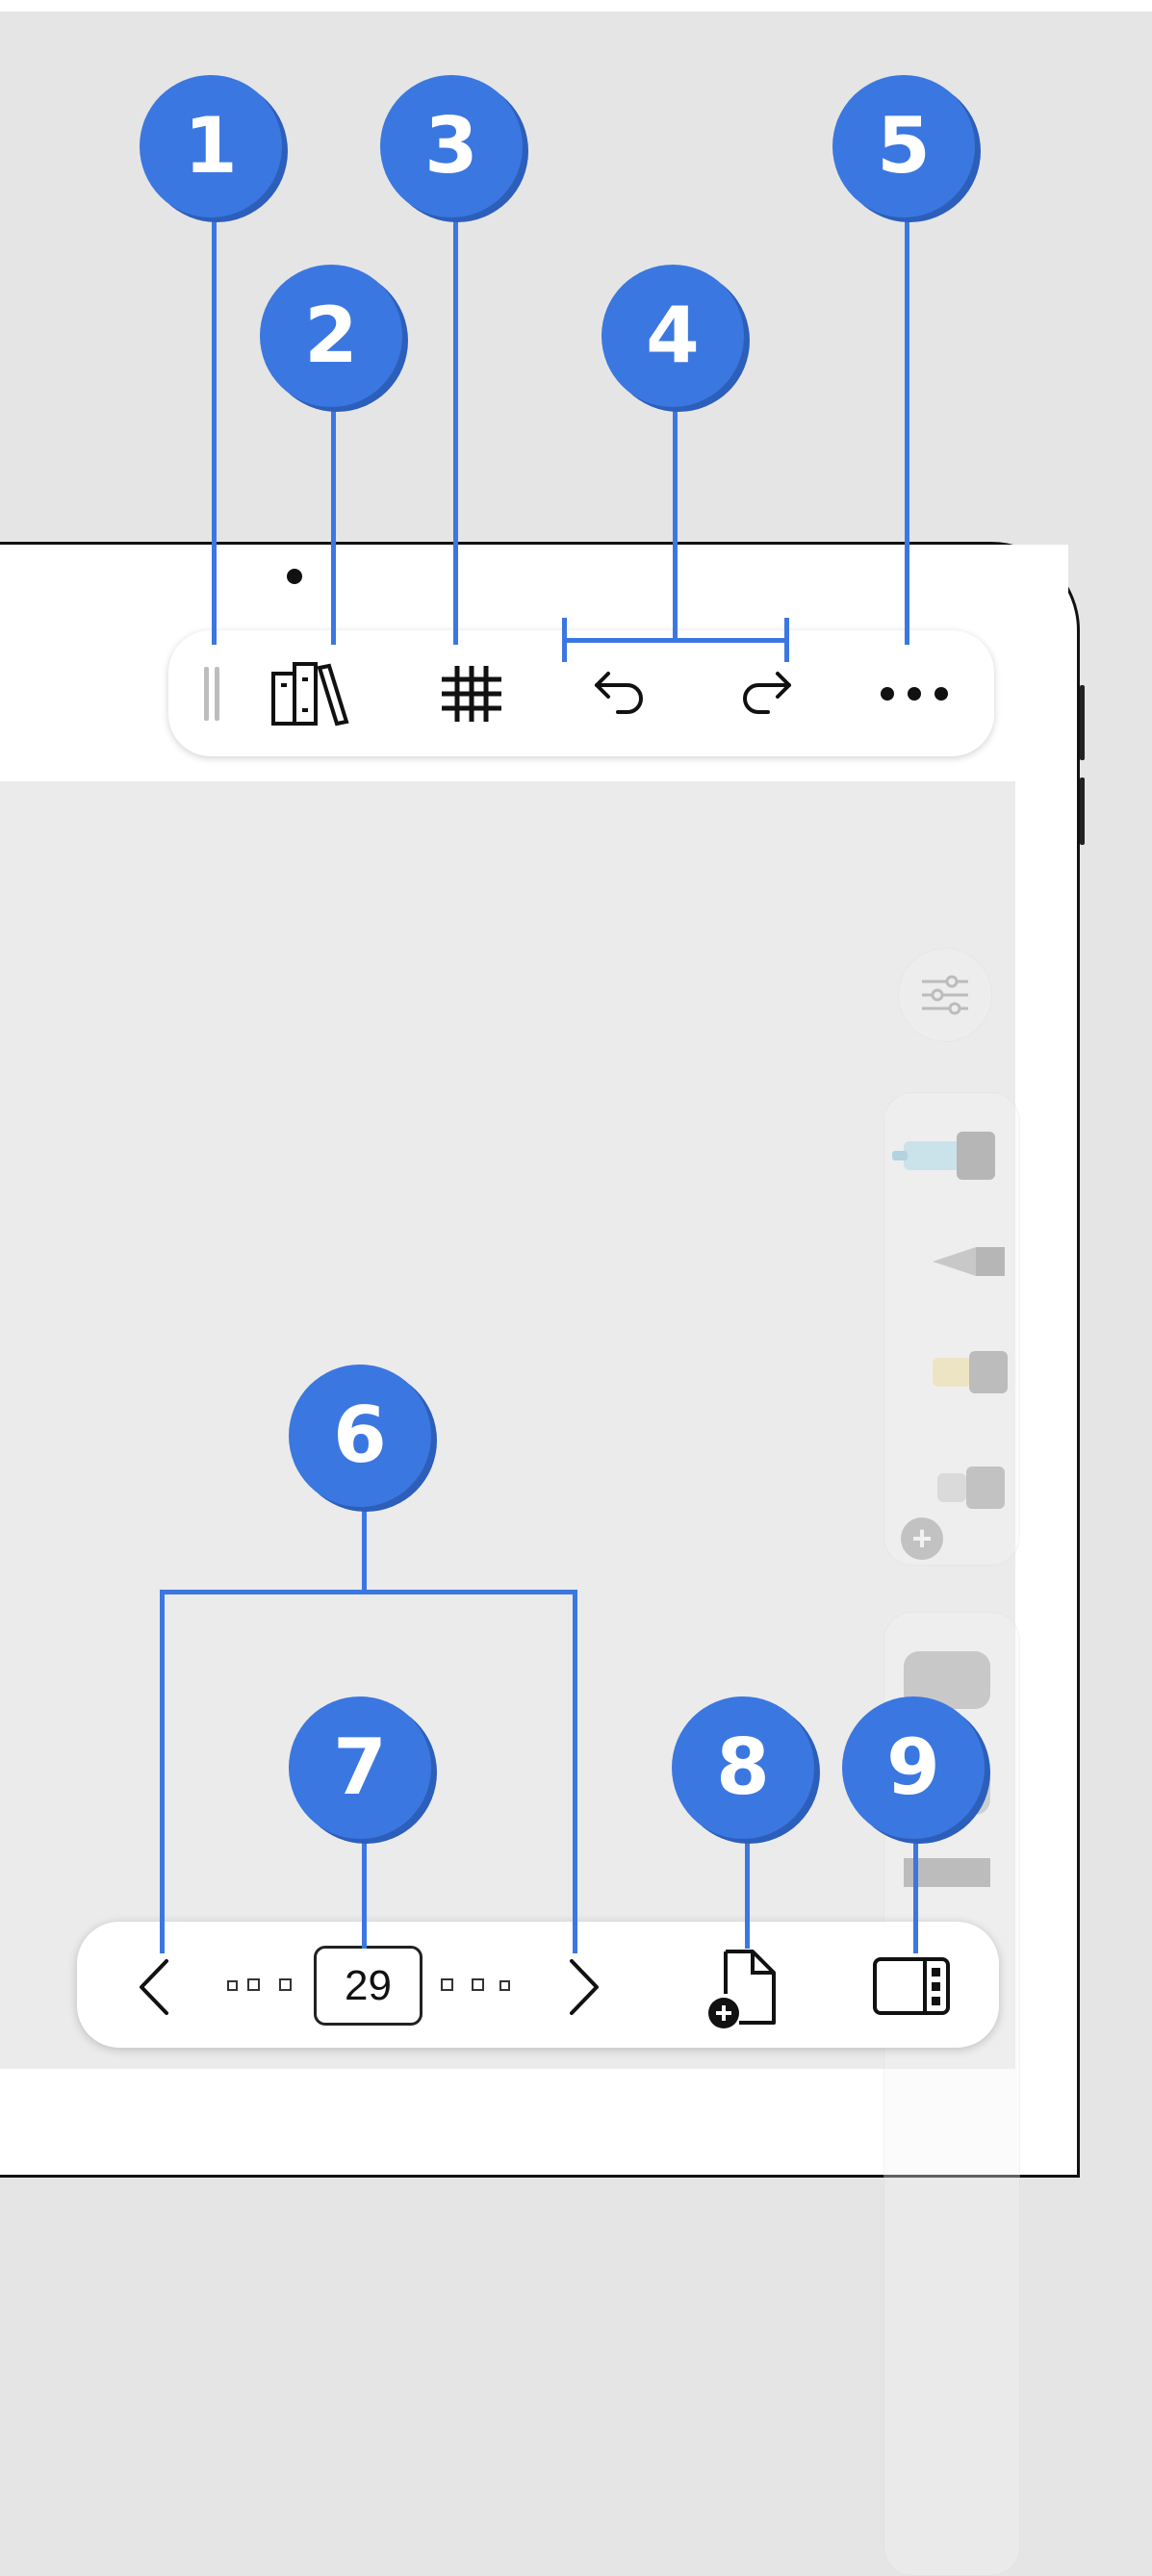 This screenshot has height=2576, width=1152. Describe the element at coordinates (922, 1539) in the screenshot. I see `add-tool-icon: +` at that location.